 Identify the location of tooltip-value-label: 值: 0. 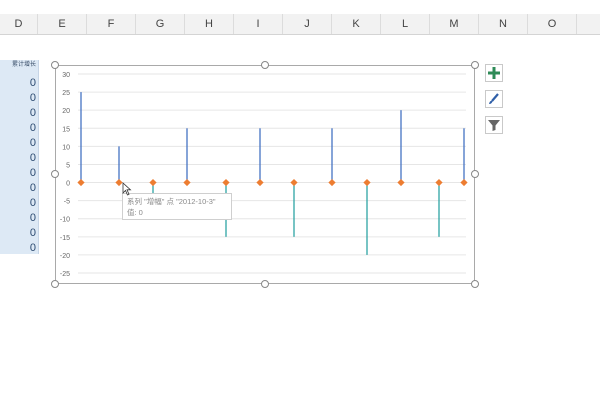
(135, 212).